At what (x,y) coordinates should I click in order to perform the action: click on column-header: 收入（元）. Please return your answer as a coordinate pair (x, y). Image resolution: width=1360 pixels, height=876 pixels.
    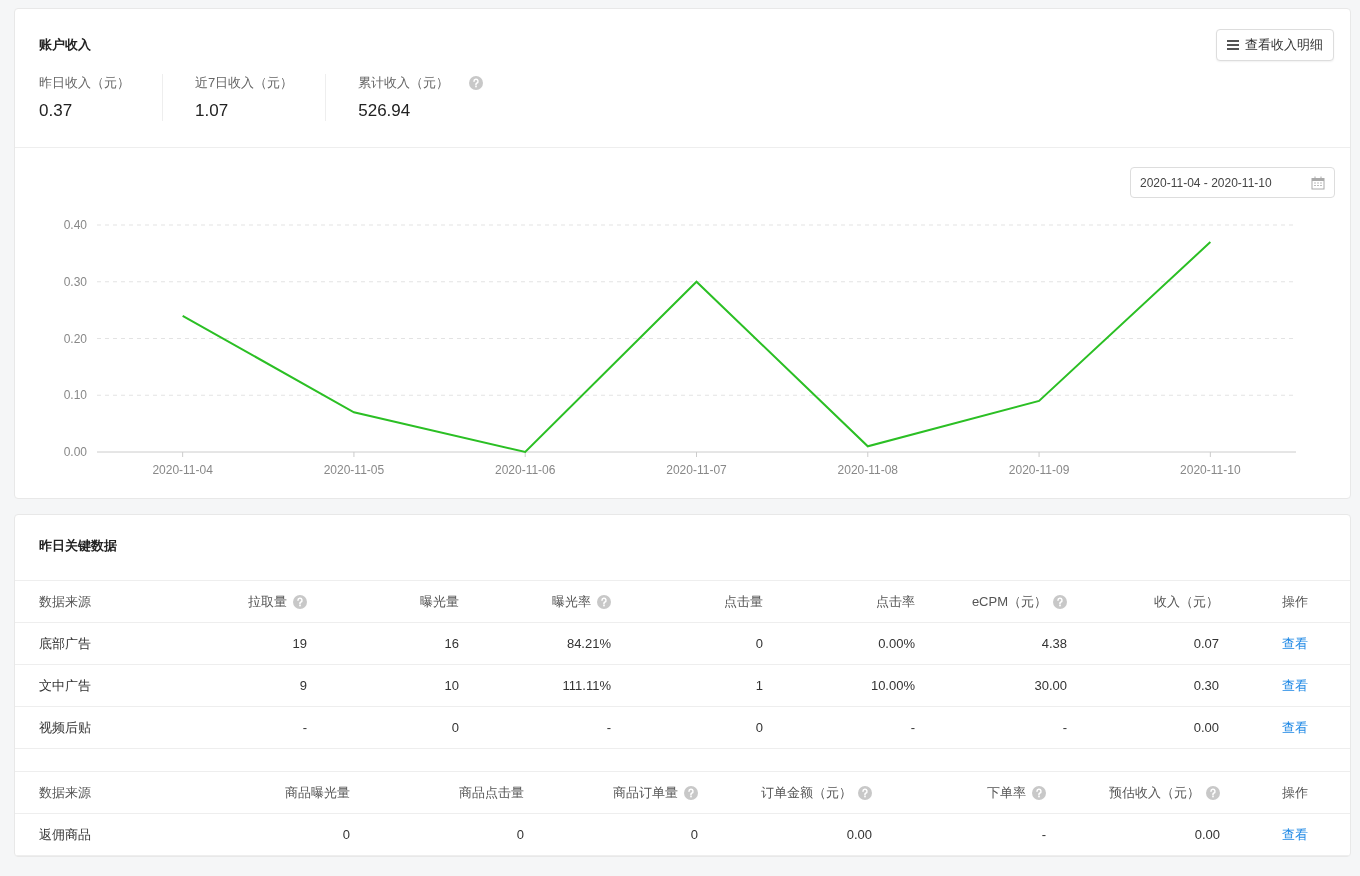
    Looking at the image, I should click on (1186, 601).